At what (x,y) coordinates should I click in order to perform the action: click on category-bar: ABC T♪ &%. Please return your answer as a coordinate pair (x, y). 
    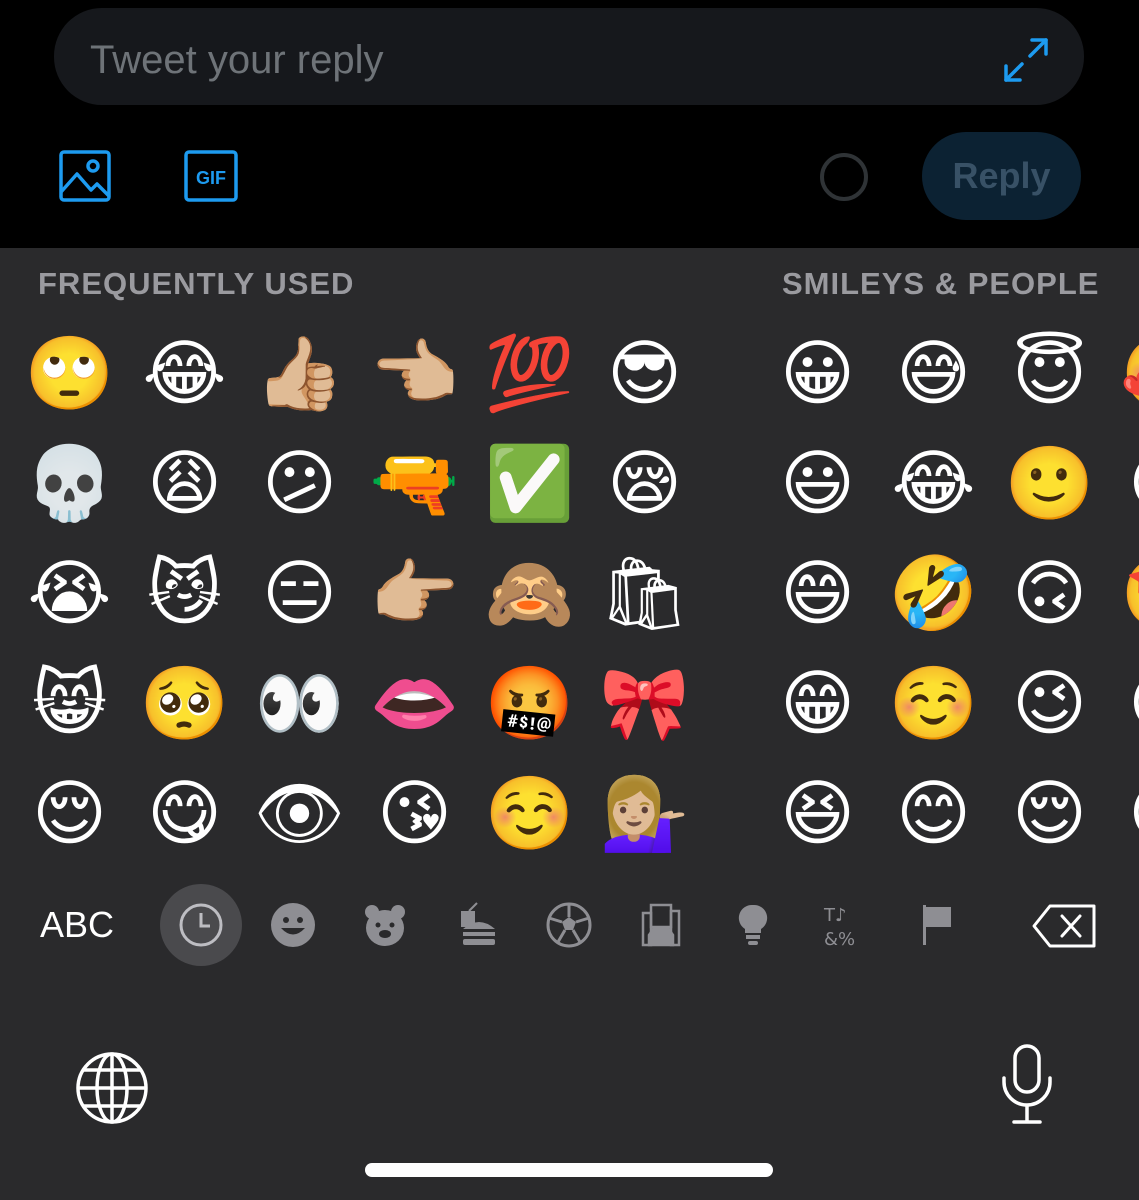
    Looking at the image, I should click on (569, 926).